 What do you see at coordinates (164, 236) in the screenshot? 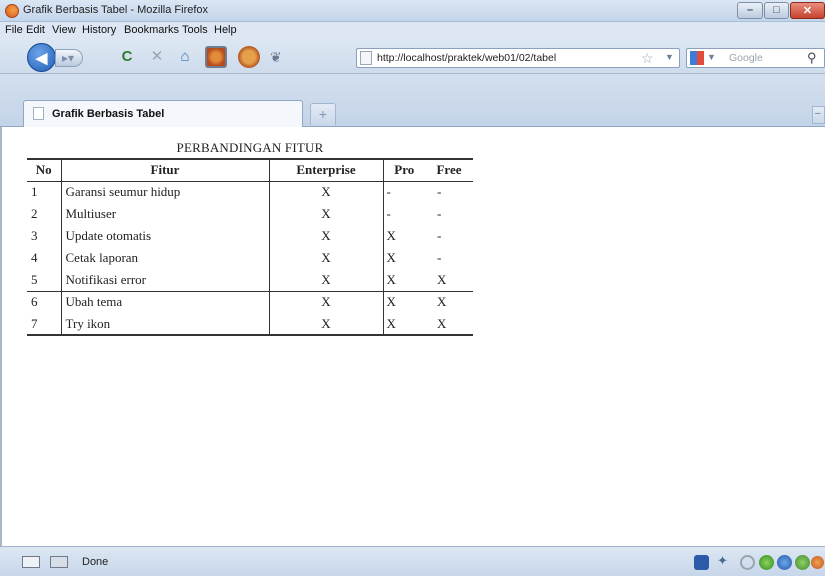
I see `cell-fitur: Update otomatis` at bounding box center [164, 236].